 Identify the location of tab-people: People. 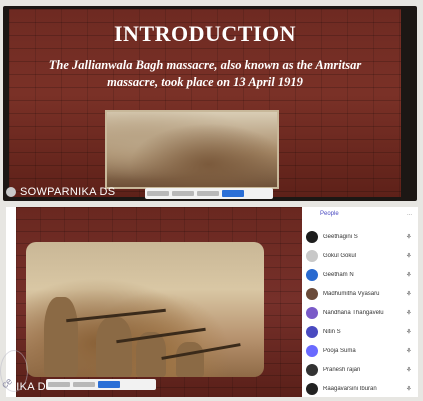
(329, 214).